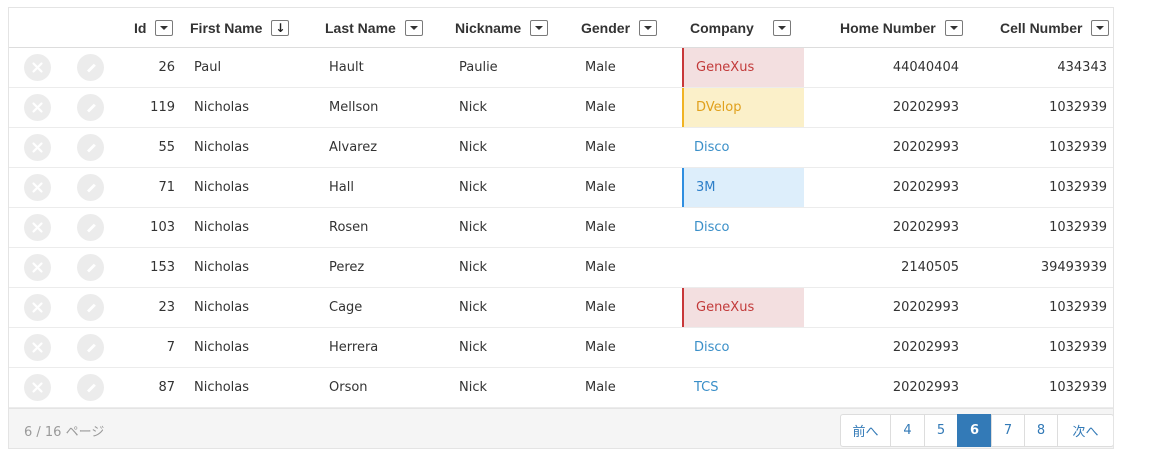 The width and height of the screenshot is (1154, 457). I want to click on cell-id: 103, so click(162, 227).